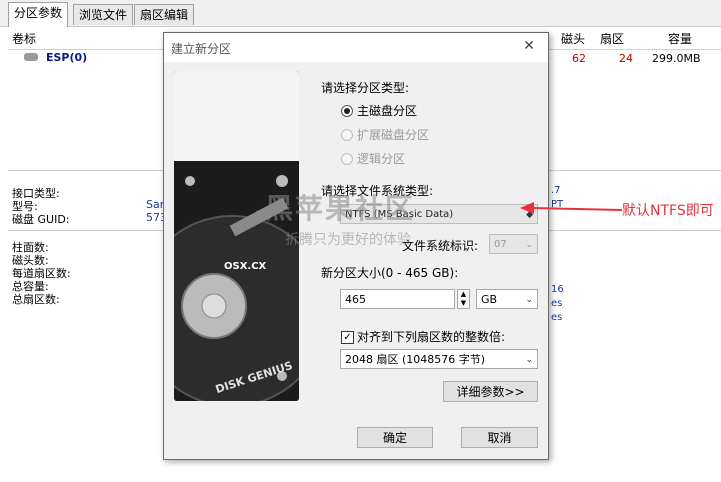 This screenshot has width=721, height=482. What do you see at coordinates (612, 38) in the screenshot?
I see `col-sectors: 扇区` at bounding box center [612, 38].